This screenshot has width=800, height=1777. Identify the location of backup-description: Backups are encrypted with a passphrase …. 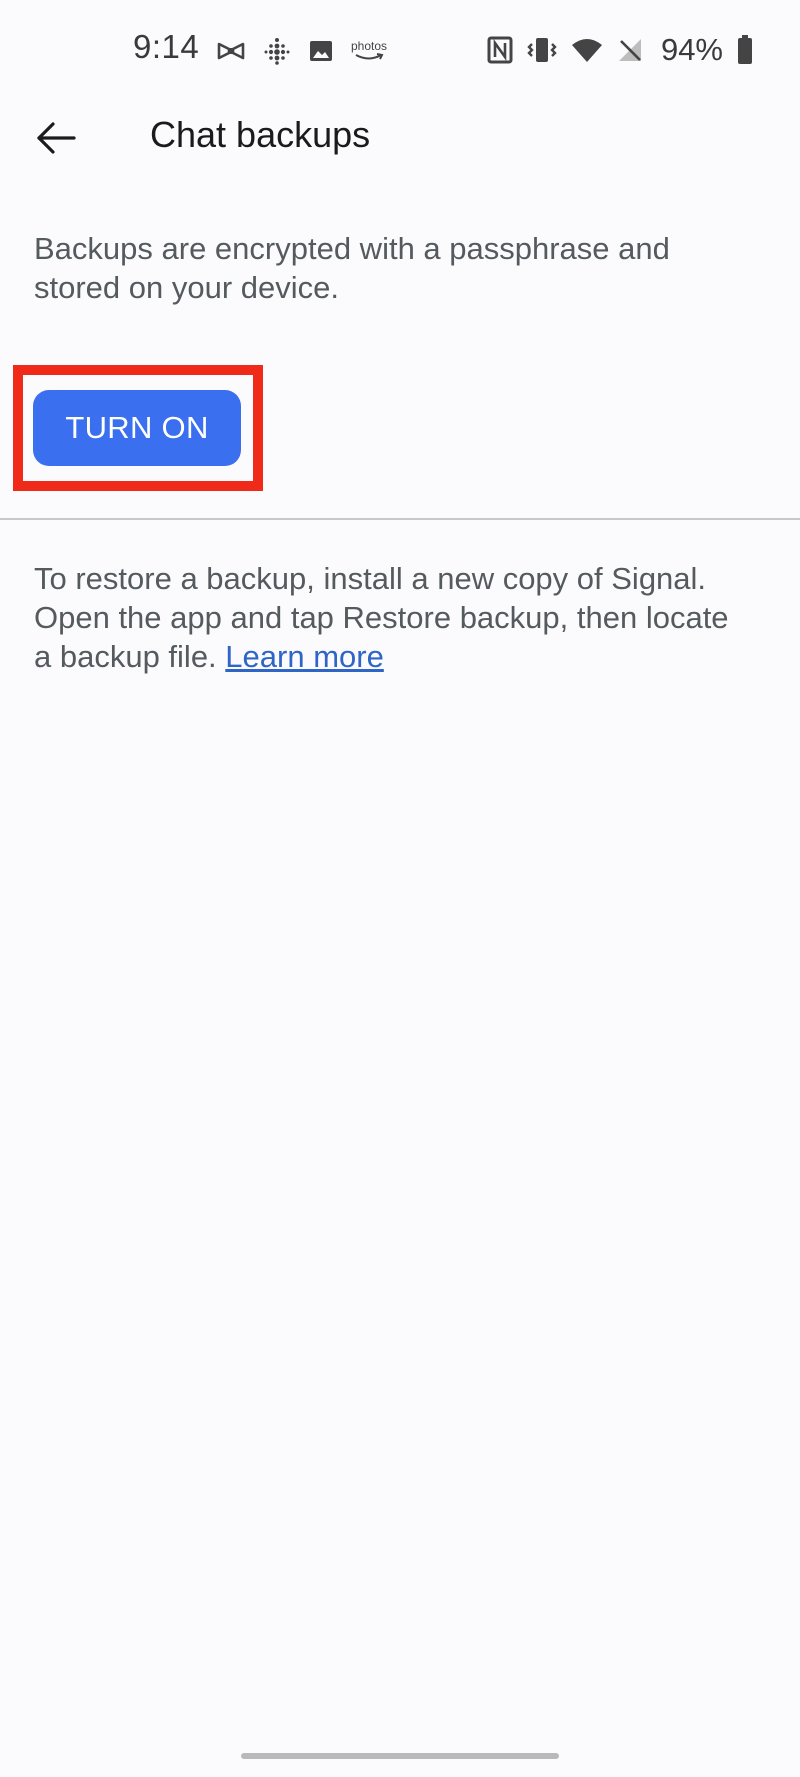
(352, 268).